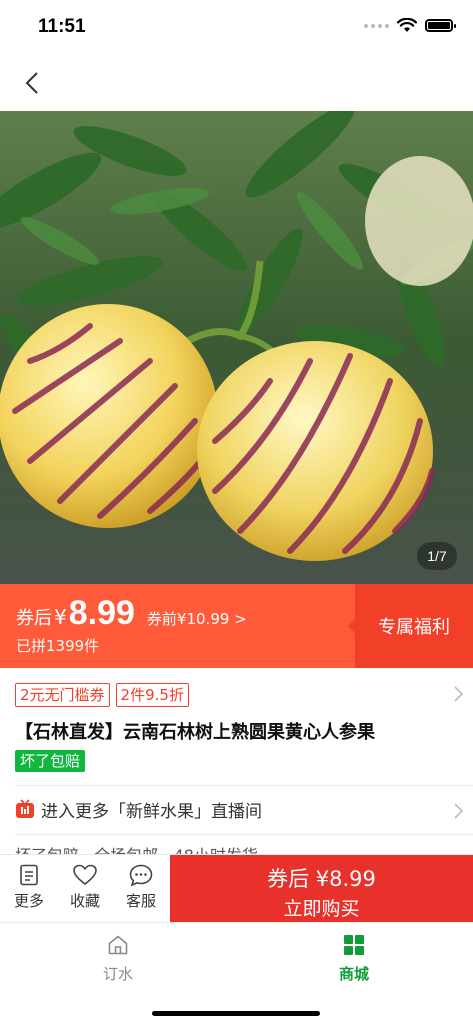 This screenshot has height=1024, width=473. I want to click on home-indicator, so click(236, 1013).